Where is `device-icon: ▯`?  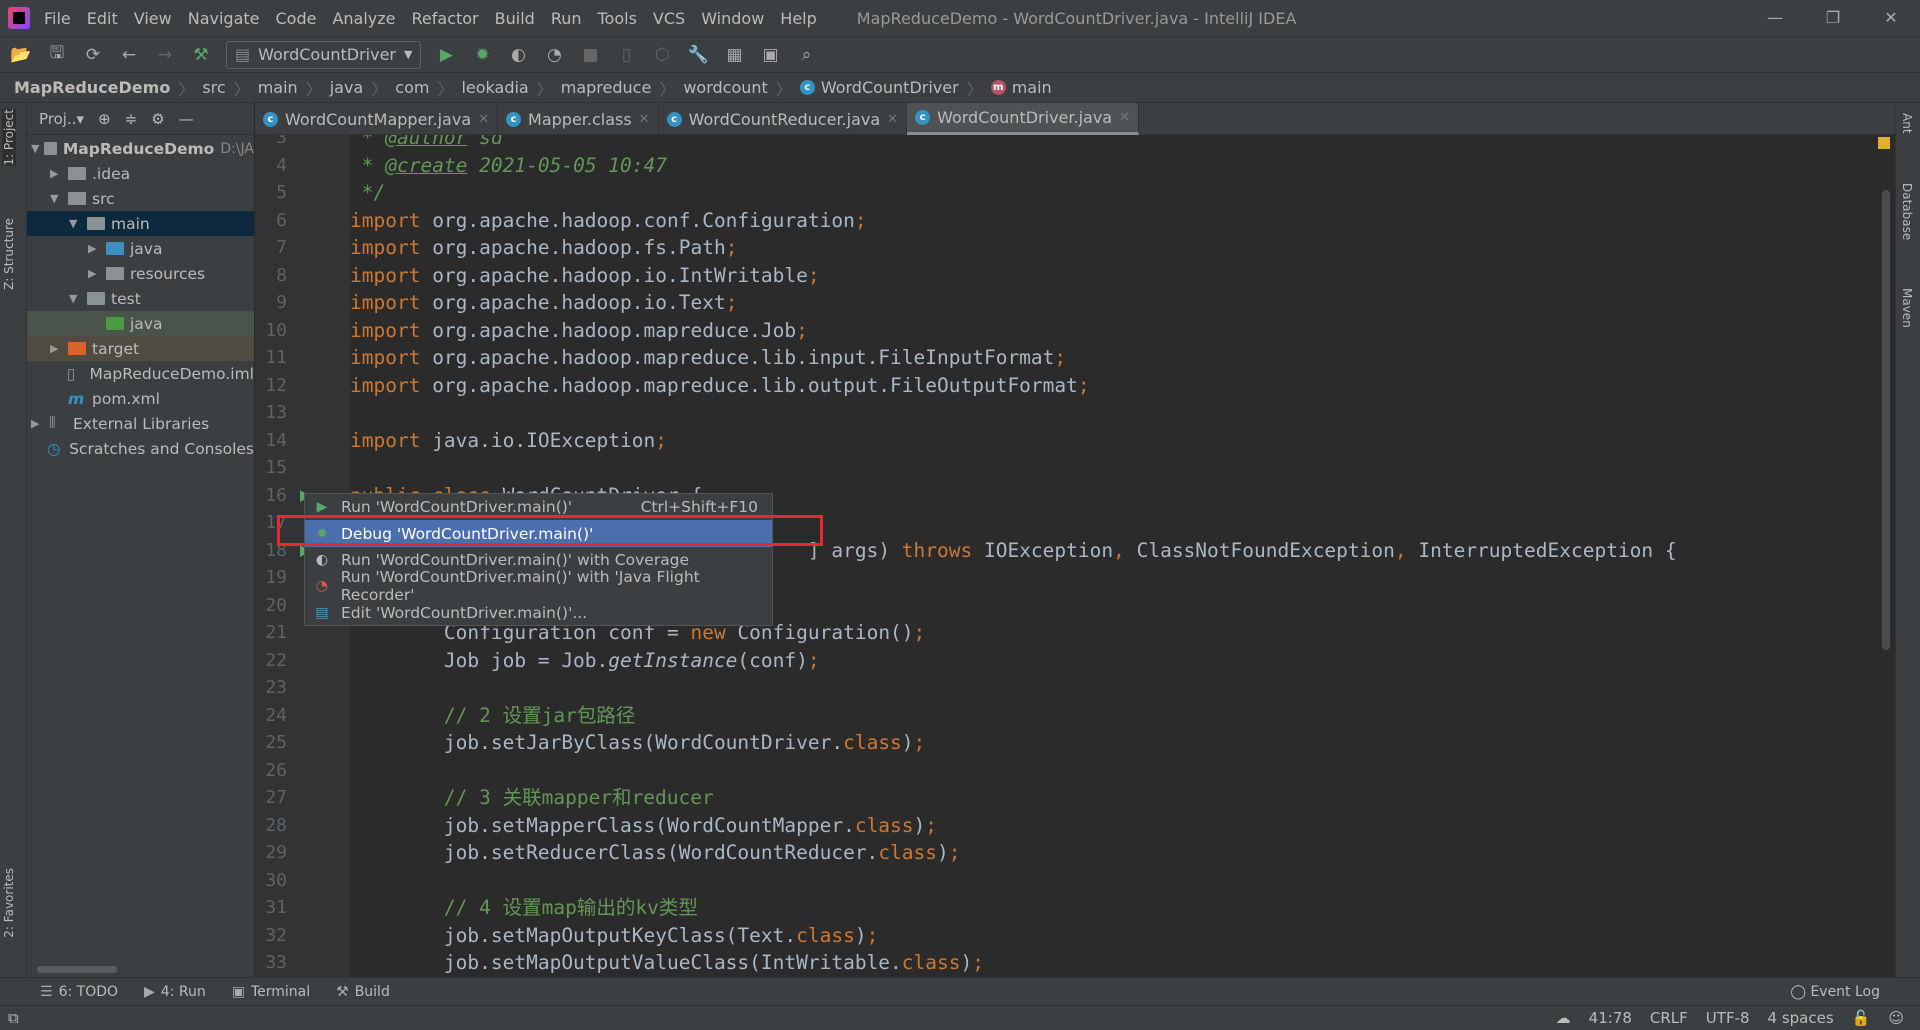
device-icon: ▯ is located at coordinates (626, 55).